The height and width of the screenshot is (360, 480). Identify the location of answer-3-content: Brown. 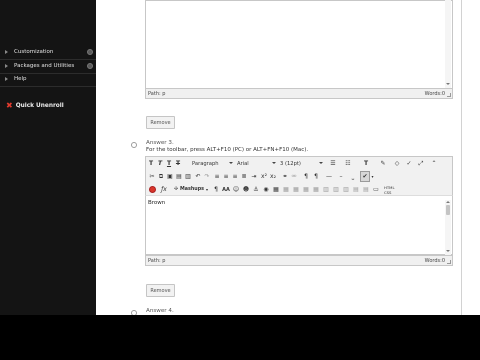
(157, 203).